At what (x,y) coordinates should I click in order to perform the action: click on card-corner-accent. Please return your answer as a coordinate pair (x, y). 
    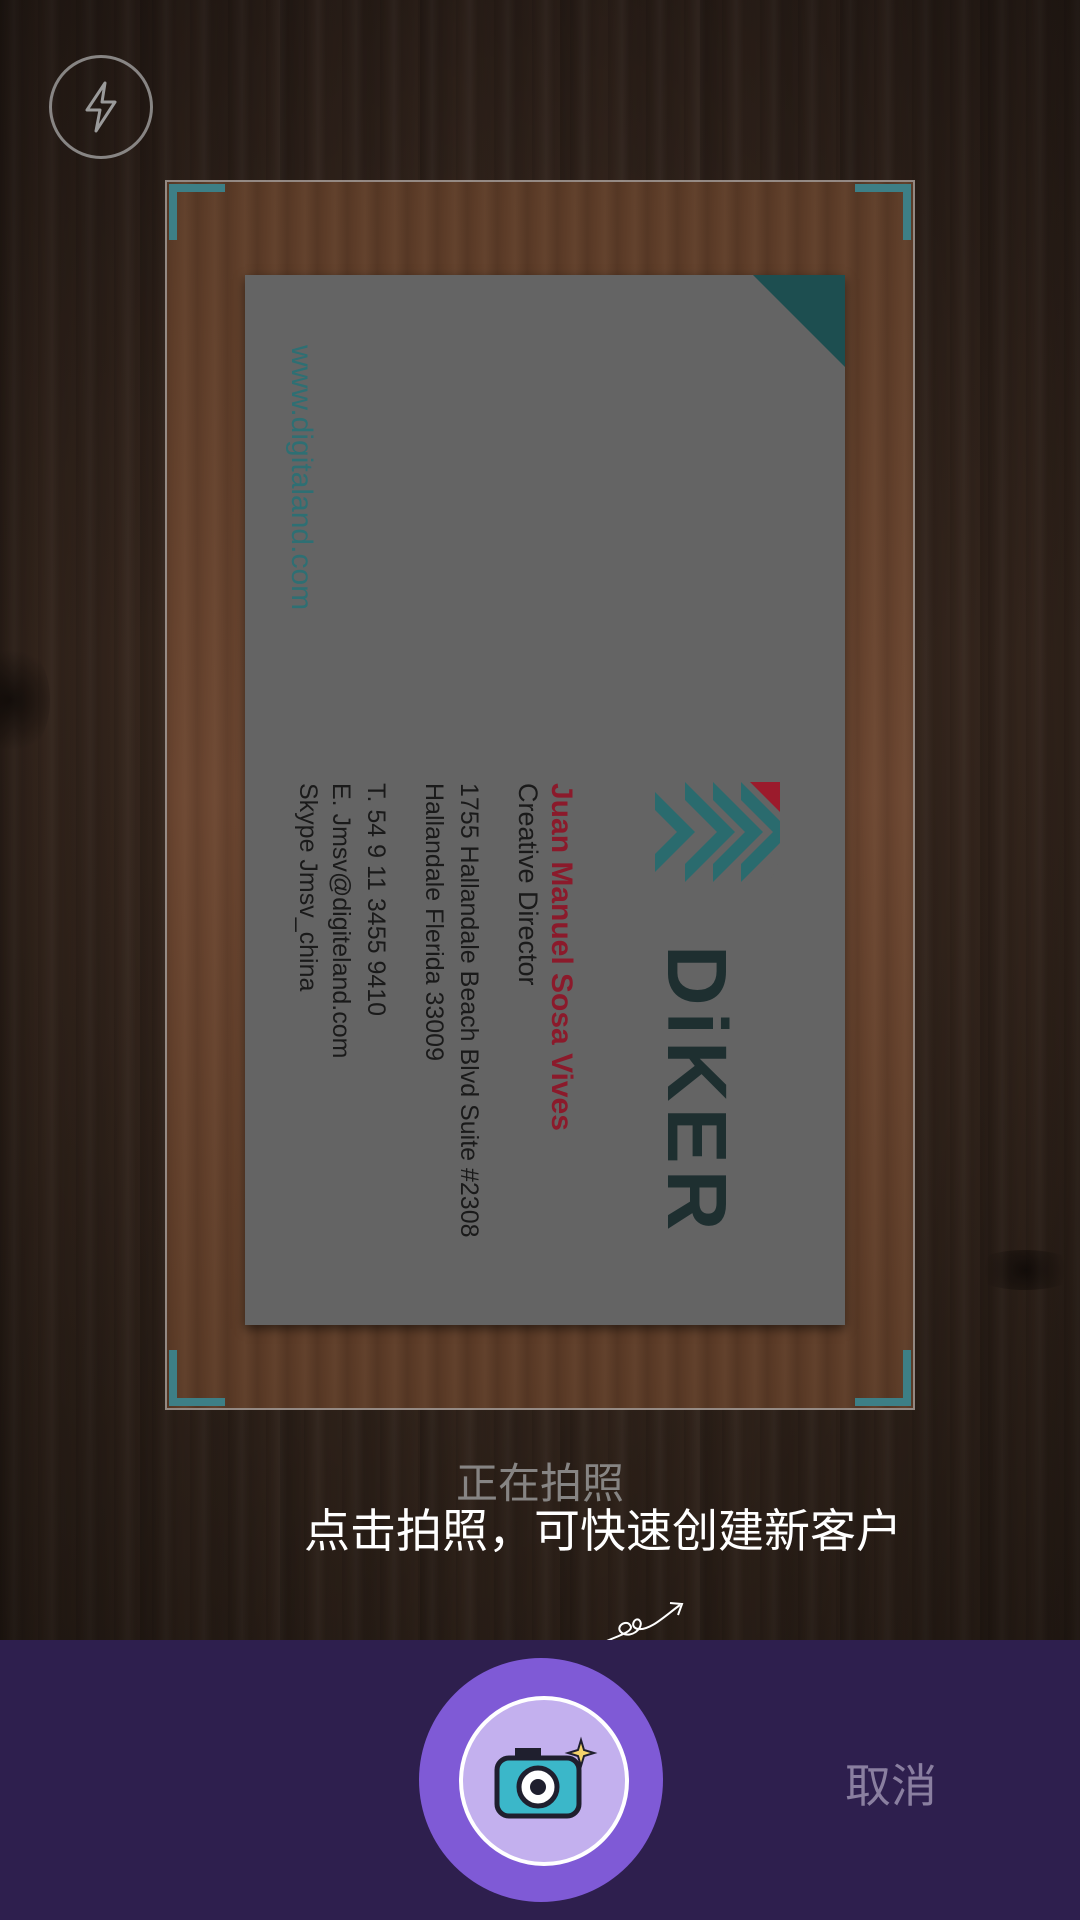
    Looking at the image, I should click on (799, 321).